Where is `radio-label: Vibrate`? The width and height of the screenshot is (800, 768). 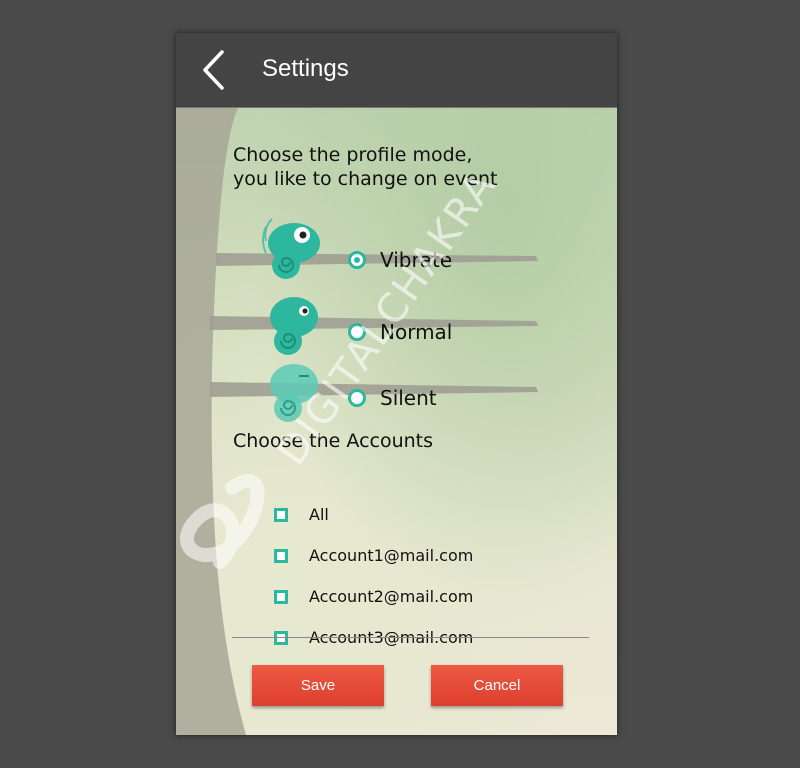
radio-label: Vibrate is located at coordinates (416, 260).